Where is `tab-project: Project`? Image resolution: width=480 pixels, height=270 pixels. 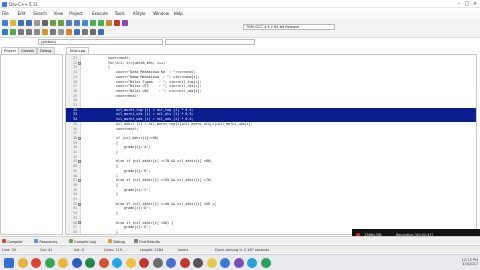 tab-project: Project is located at coordinates (10, 50).